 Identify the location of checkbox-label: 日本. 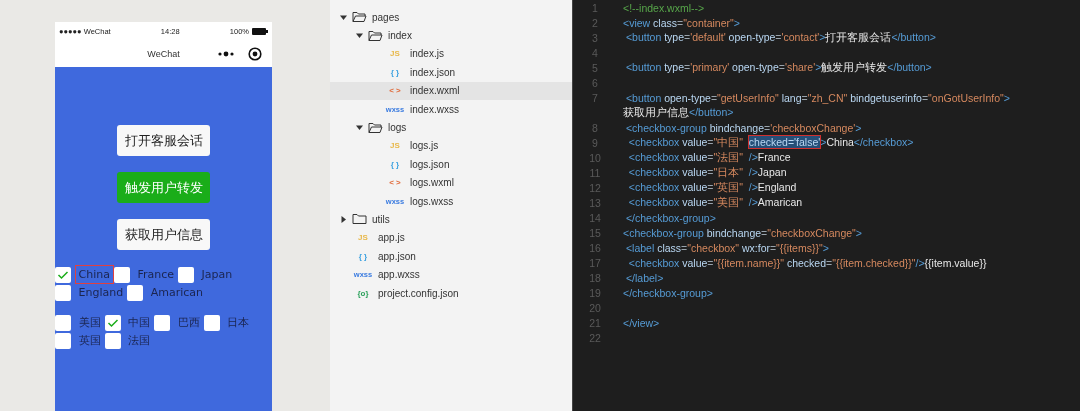
(238, 323).